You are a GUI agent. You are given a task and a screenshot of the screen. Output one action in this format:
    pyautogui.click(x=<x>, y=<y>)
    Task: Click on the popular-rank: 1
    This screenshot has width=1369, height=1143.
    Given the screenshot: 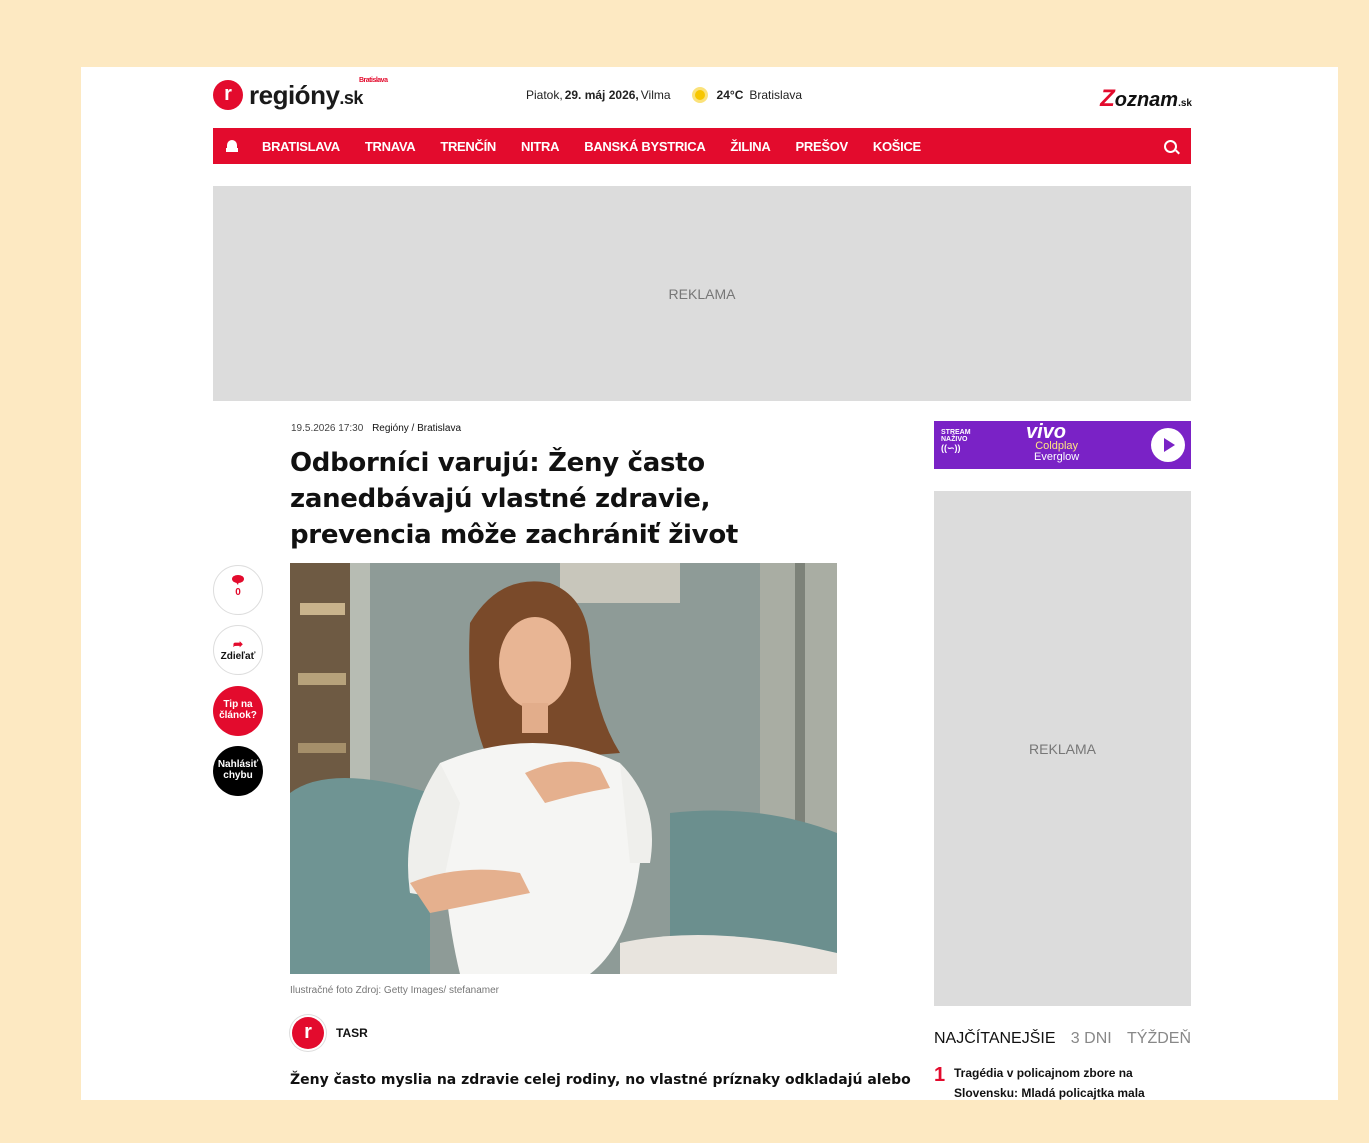 What is the action you would take?
    pyautogui.click(x=940, y=1075)
    